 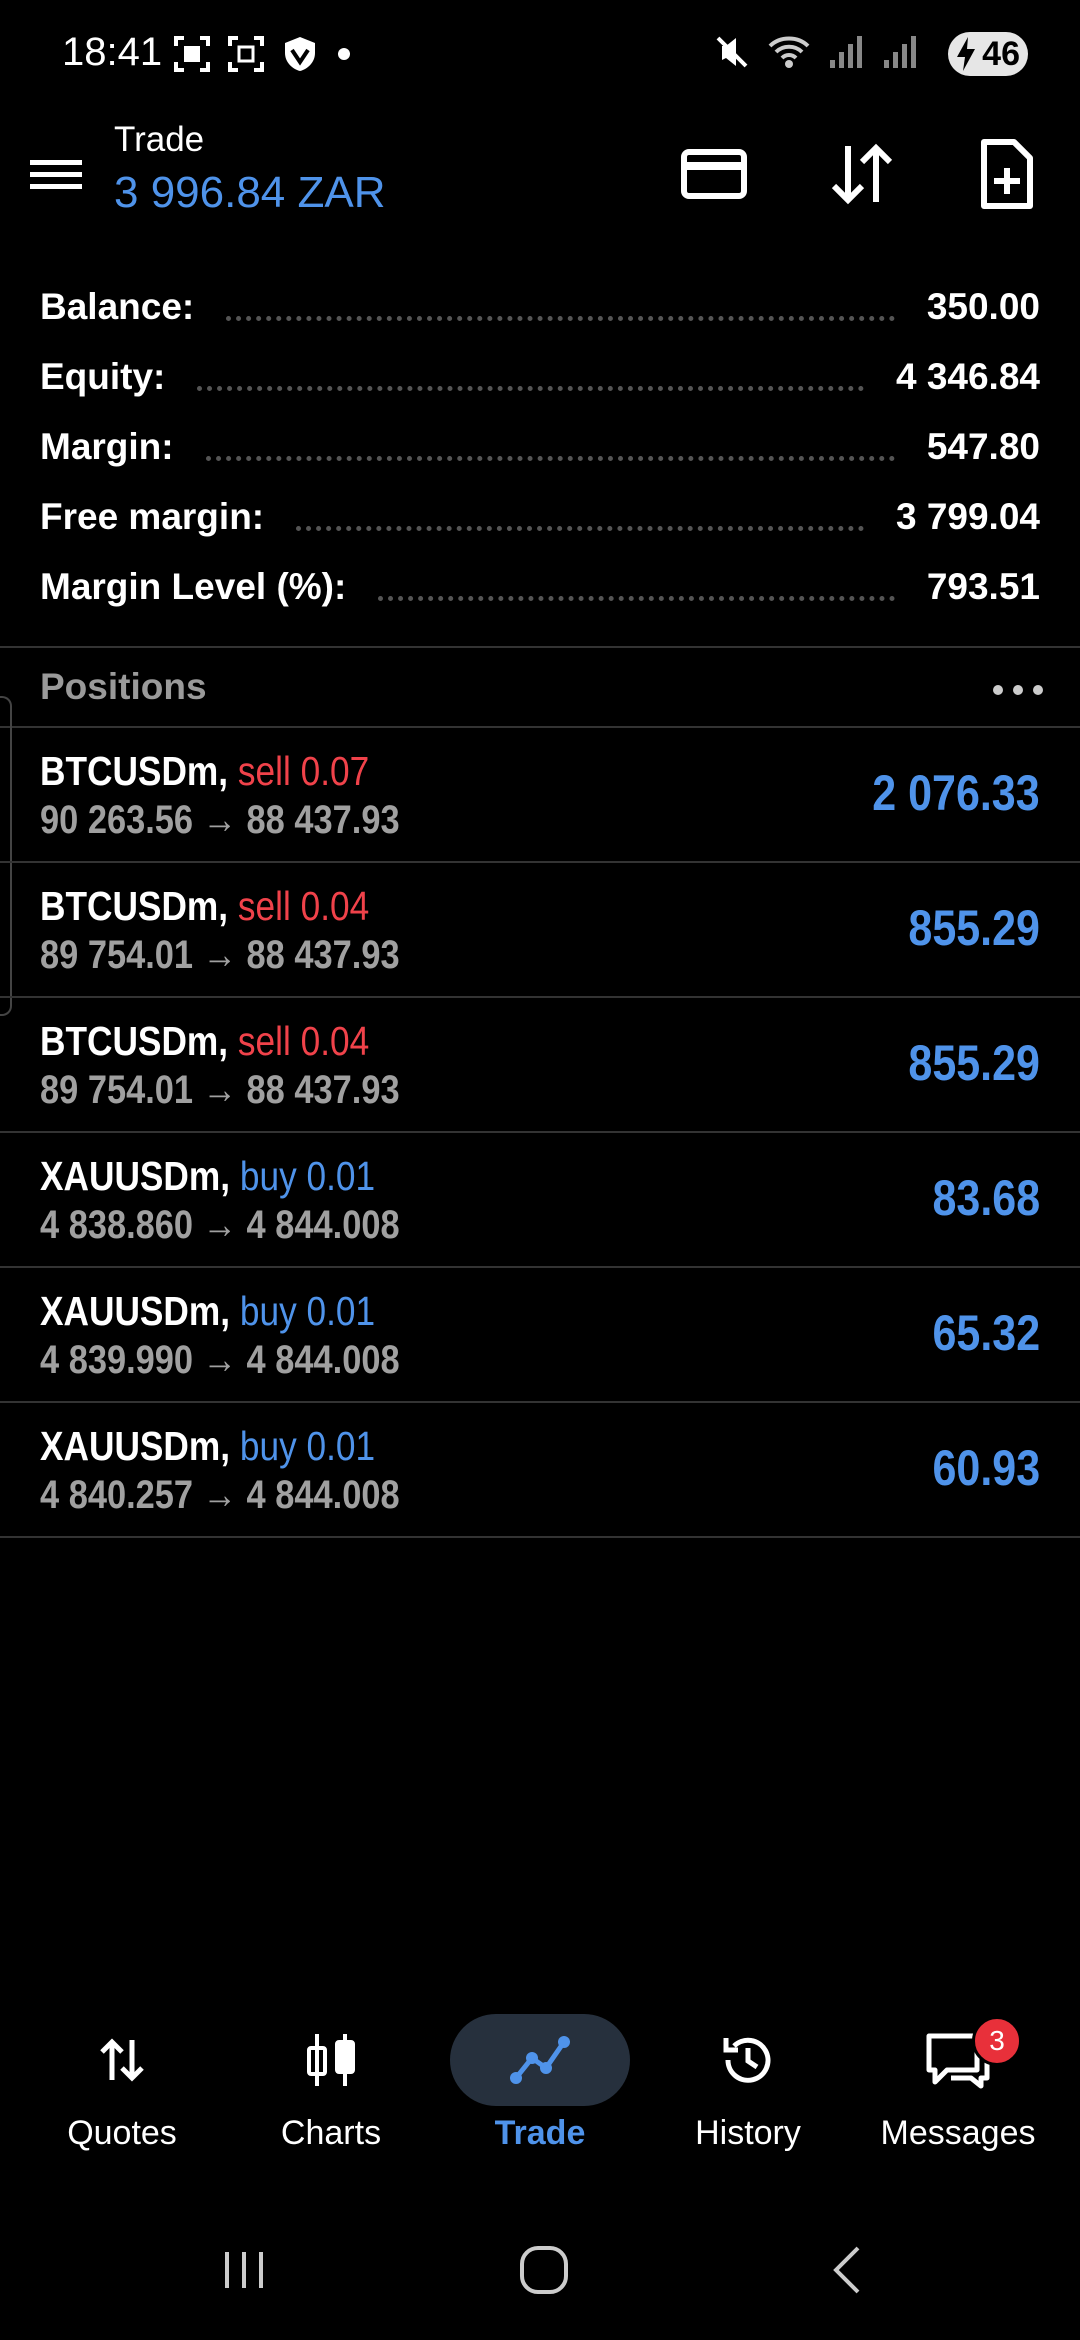 I want to click on nav-history: History, so click(x=748, y=2100).